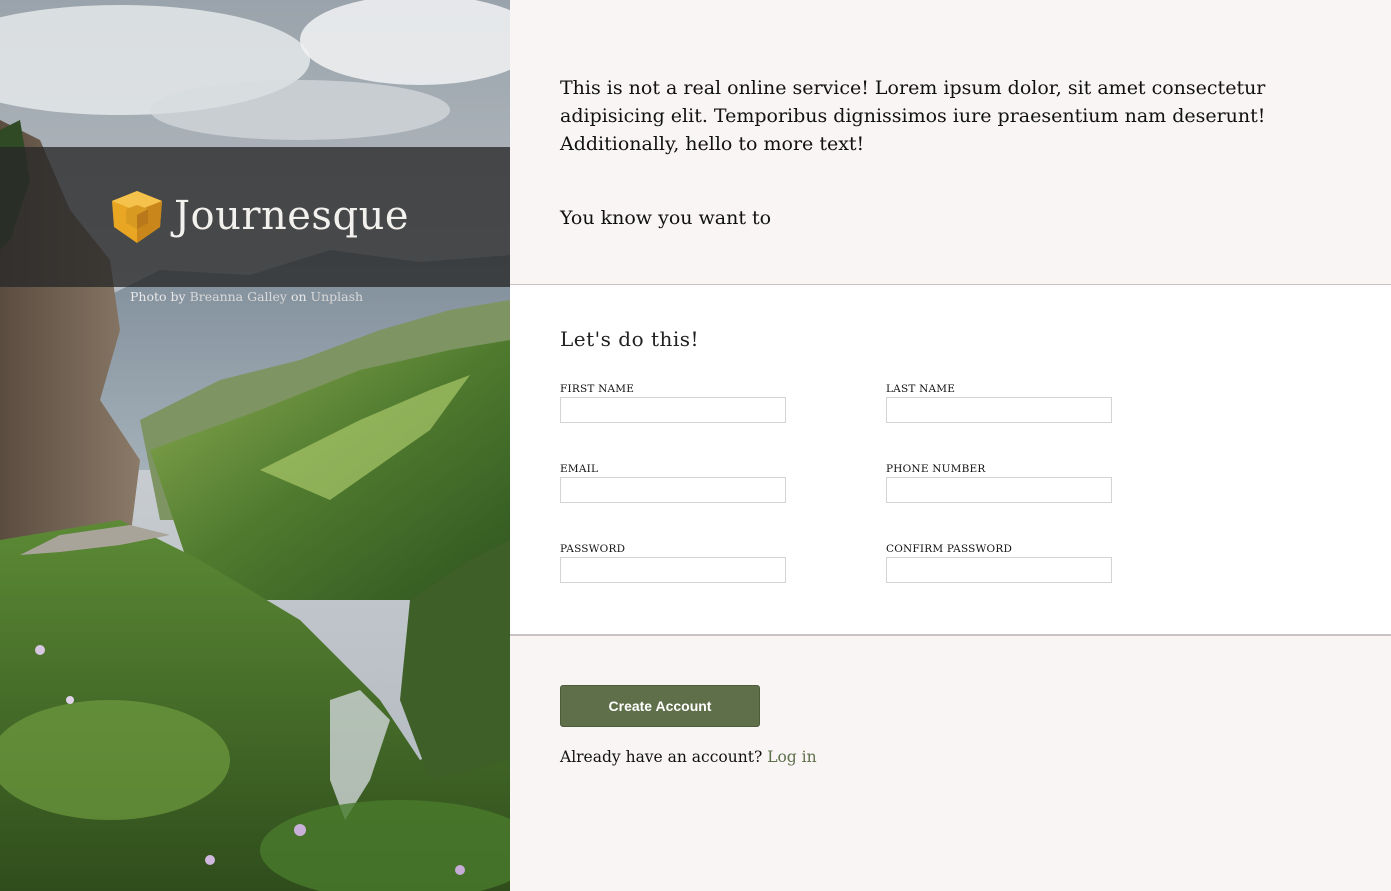 The image size is (1391, 891). I want to click on password-input, so click(673, 570).